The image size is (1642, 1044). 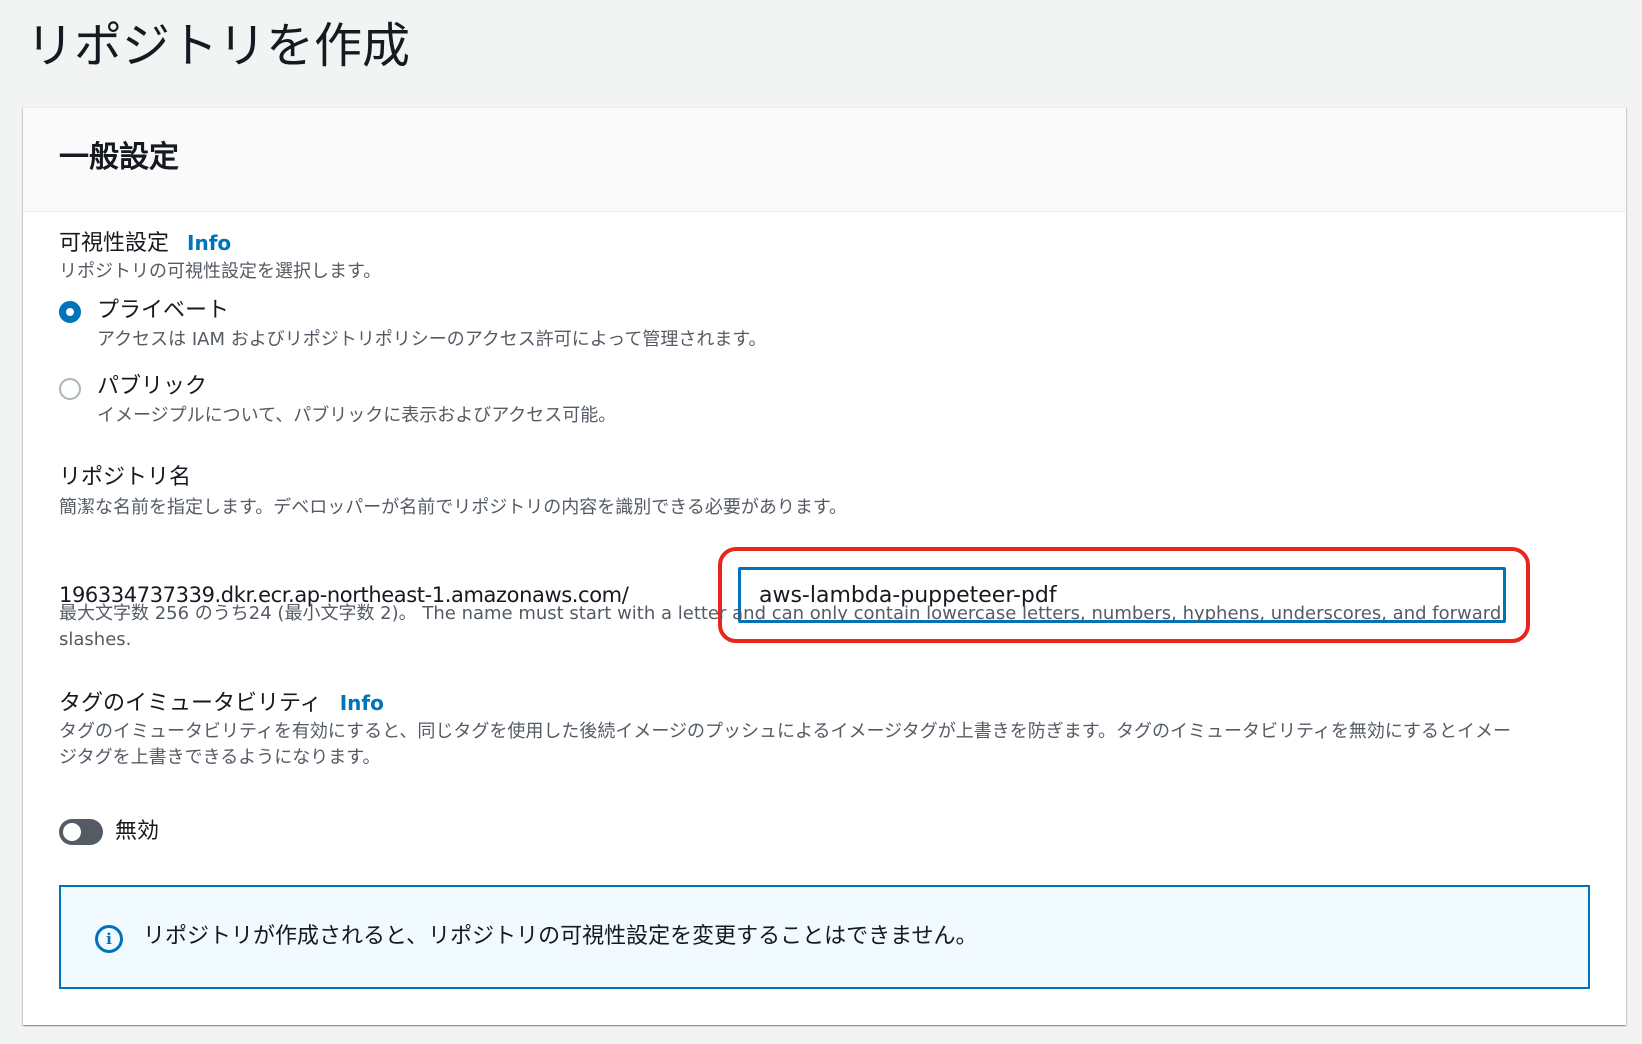 I want to click on private-radio, so click(x=70, y=312).